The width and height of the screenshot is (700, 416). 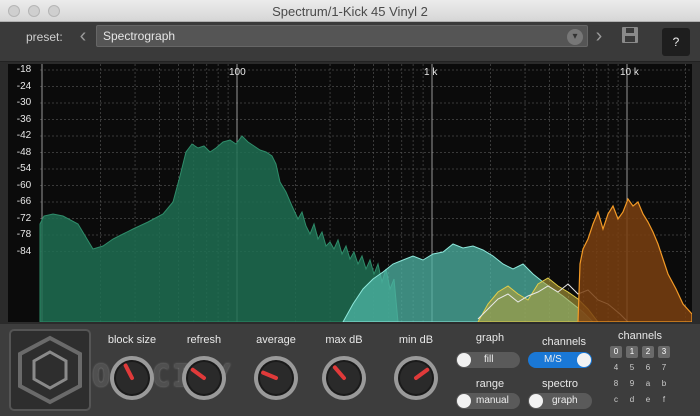 What do you see at coordinates (553, 359) in the screenshot?
I see `channels-toggle-value: M/S` at bounding box center [553, 359].